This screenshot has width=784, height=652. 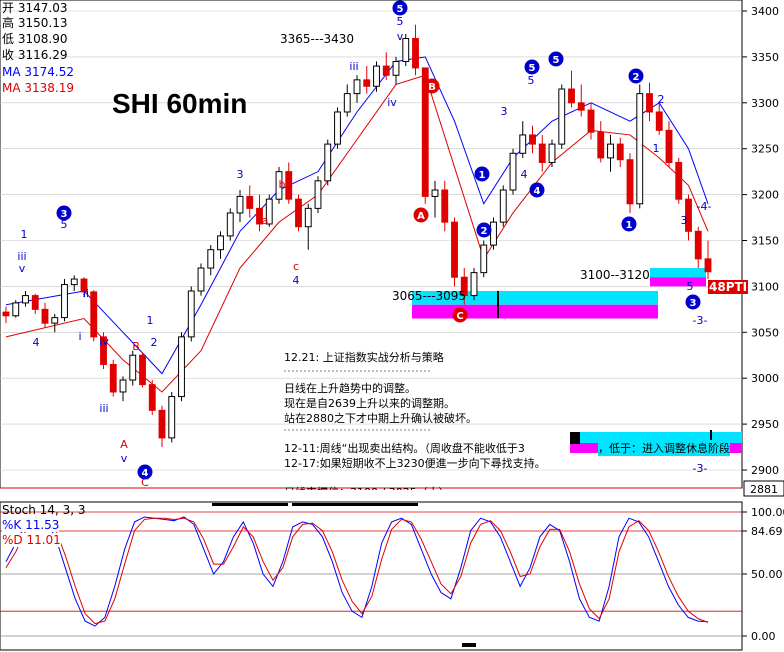 I want to click on price-tick-label: 3050, so click(x=765, y=332).